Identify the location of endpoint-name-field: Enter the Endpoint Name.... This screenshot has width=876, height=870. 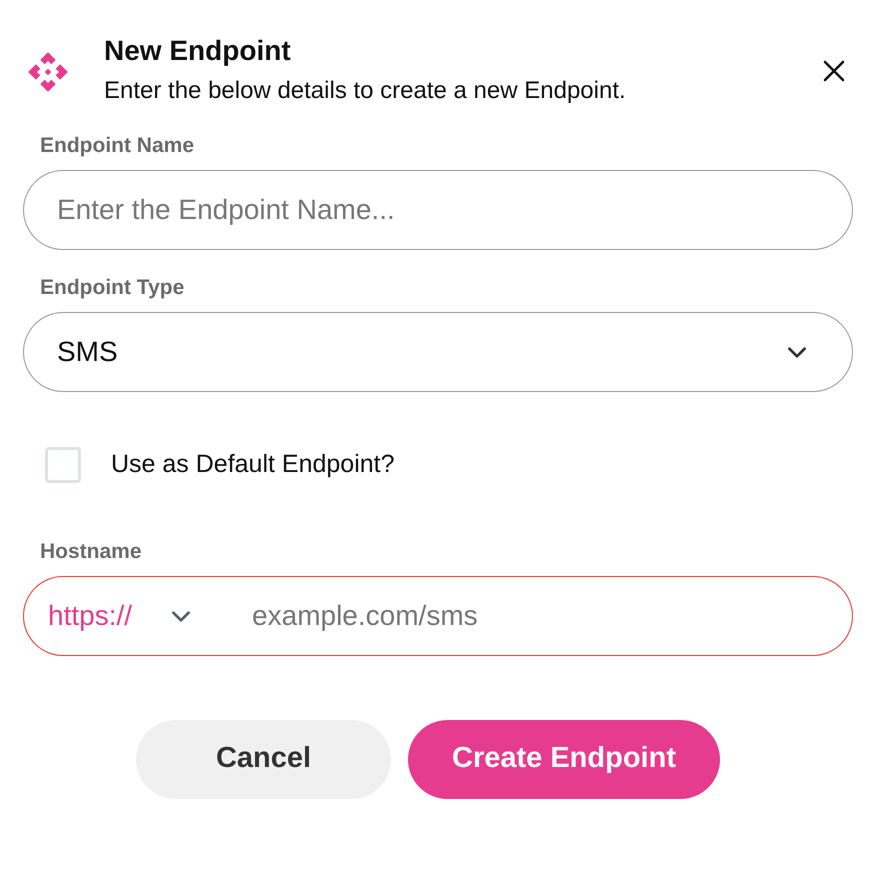
(438, 210).